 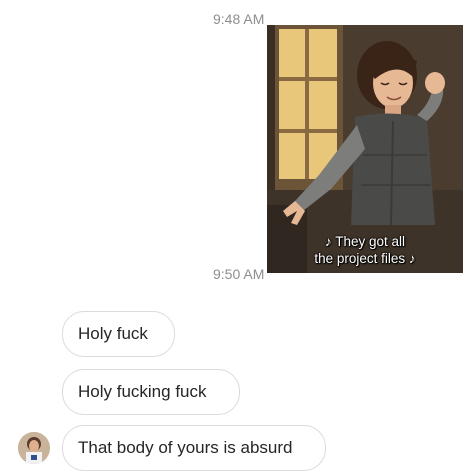 What do you see at coordinates (239, 274) in the screenshot?
I see `timestamp: 9:50 AM` at bounding box center [239, 274].